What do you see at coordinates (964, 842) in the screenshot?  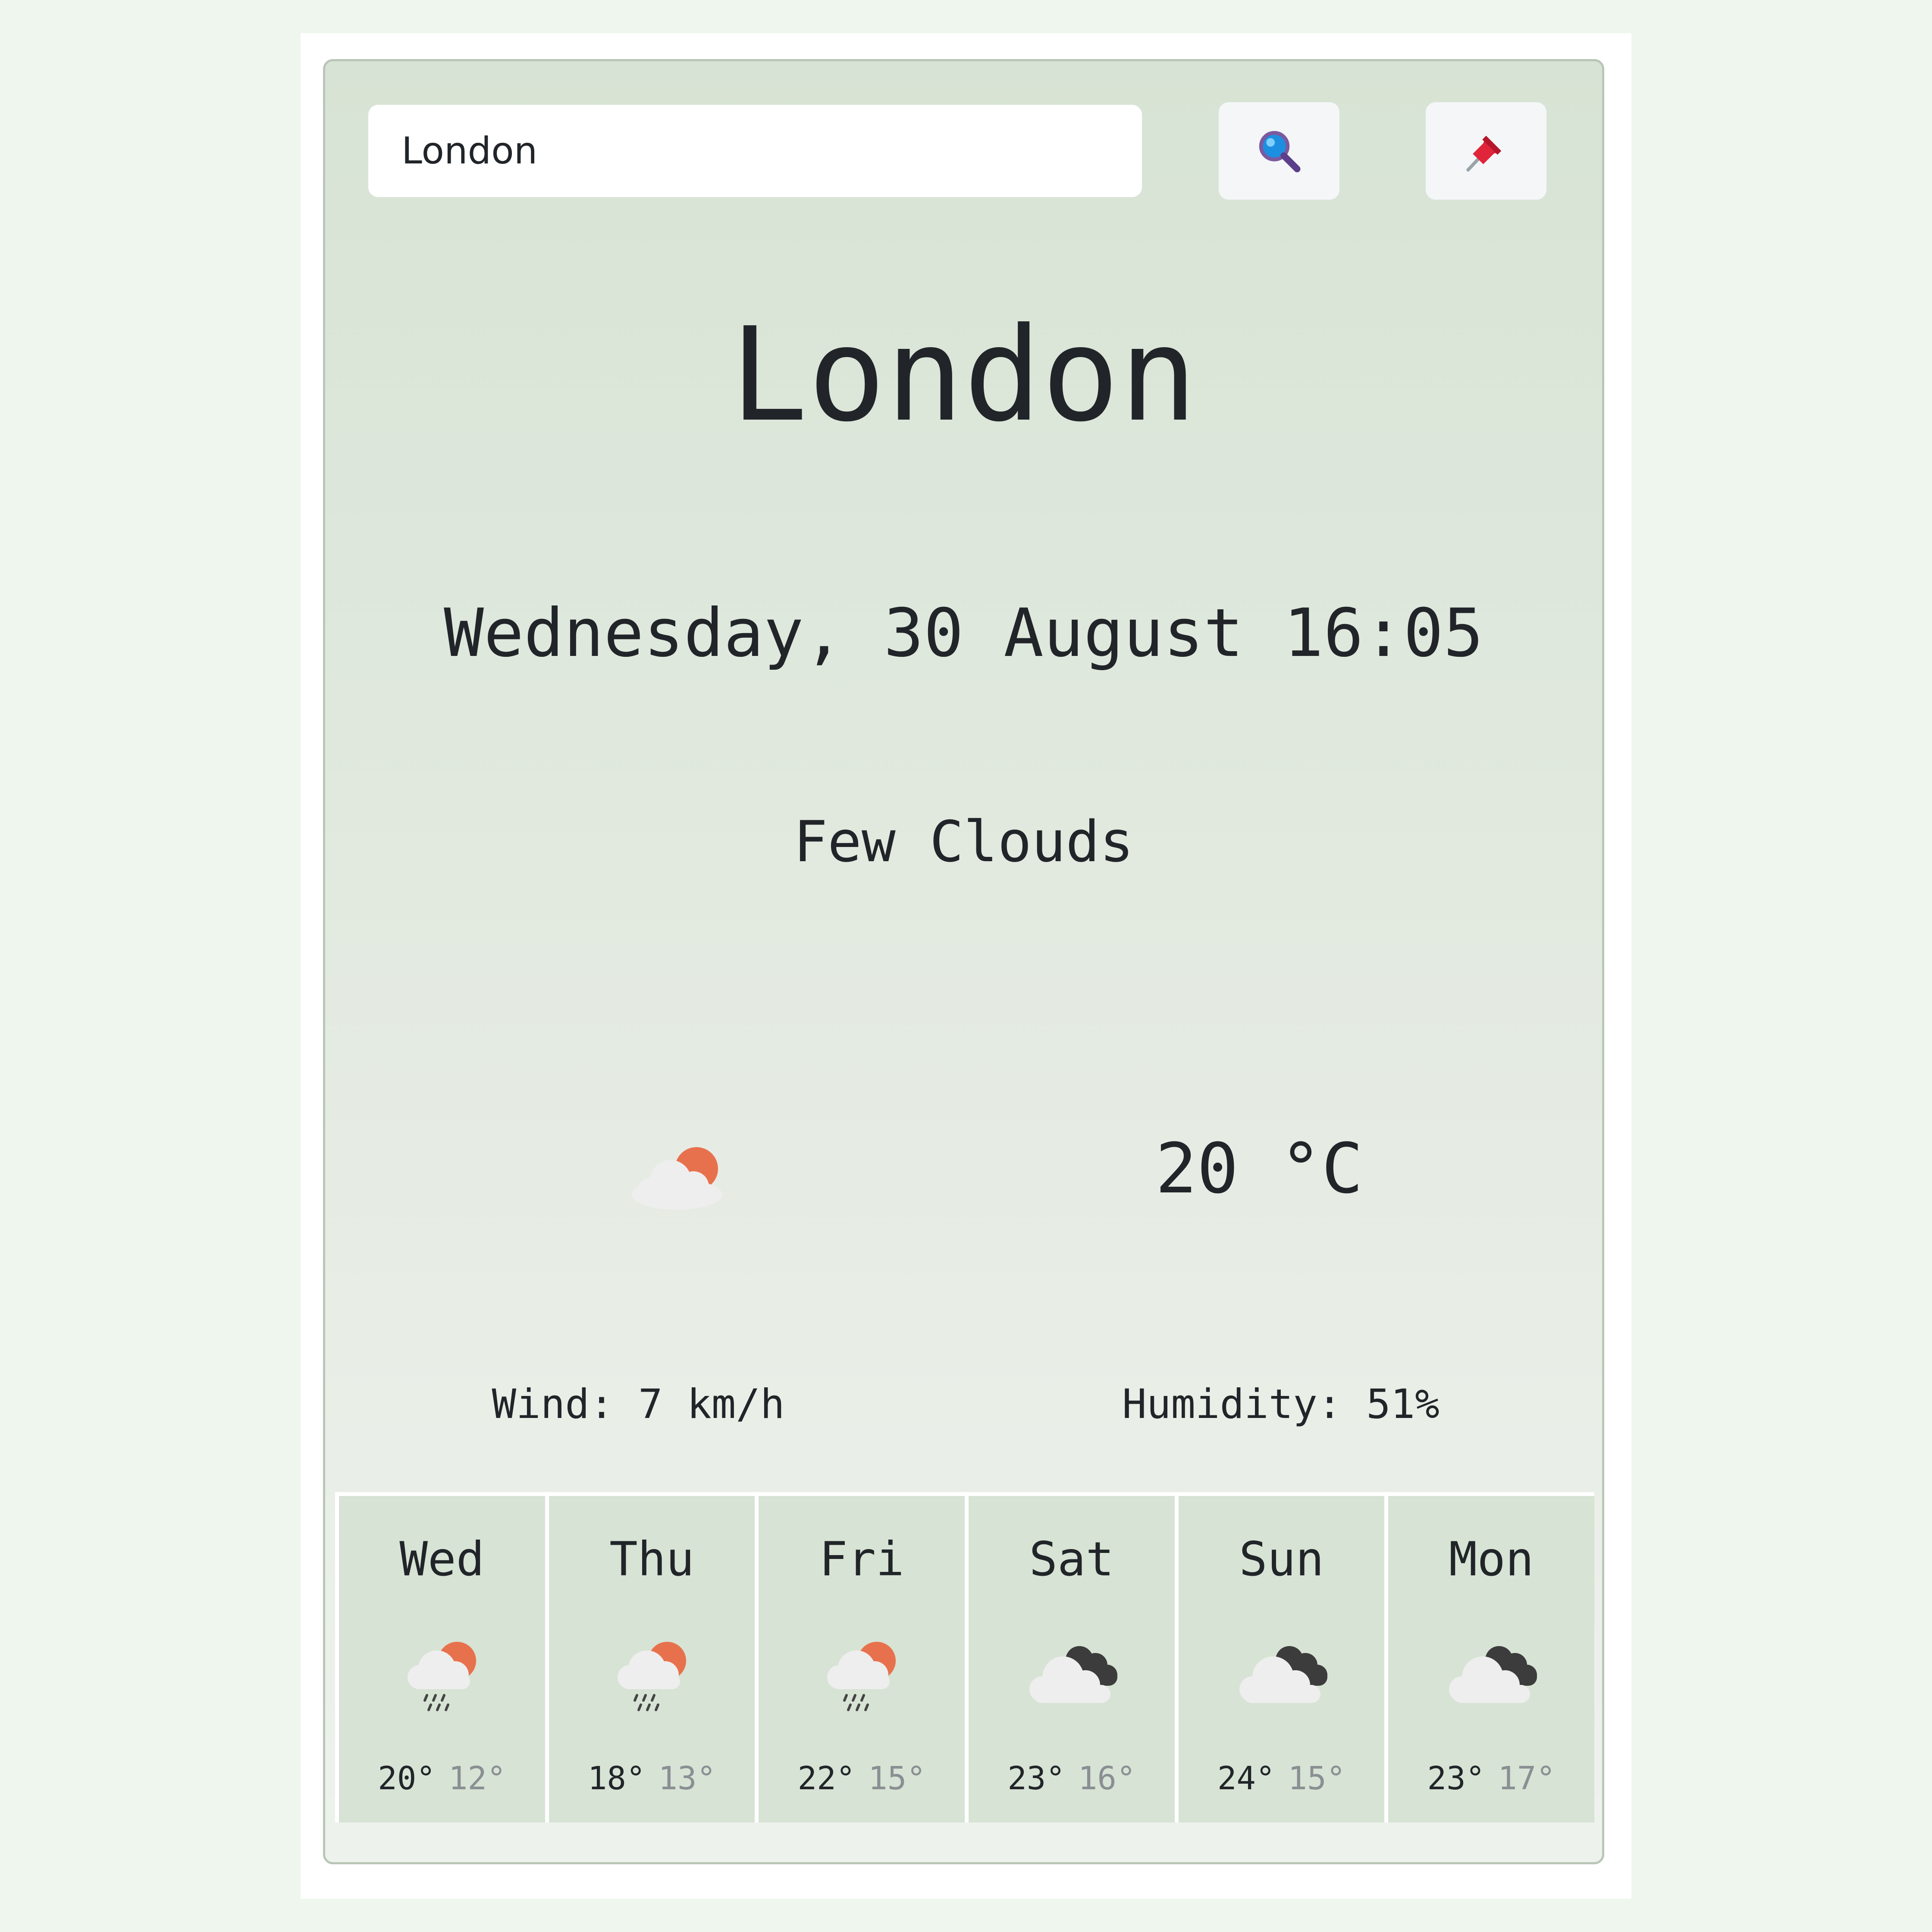 I see `weather-description: Few Clouds` at bounding box center [964, 842].